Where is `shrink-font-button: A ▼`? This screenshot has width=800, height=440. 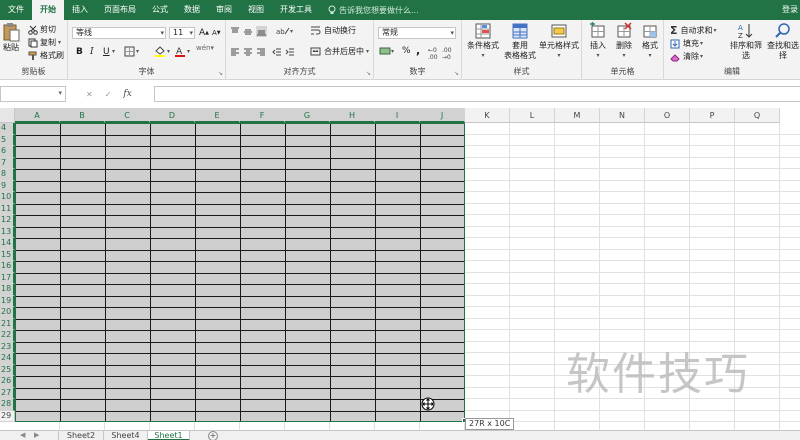
shrink-font-button: A ▼ is located at coordinates (216, 33).